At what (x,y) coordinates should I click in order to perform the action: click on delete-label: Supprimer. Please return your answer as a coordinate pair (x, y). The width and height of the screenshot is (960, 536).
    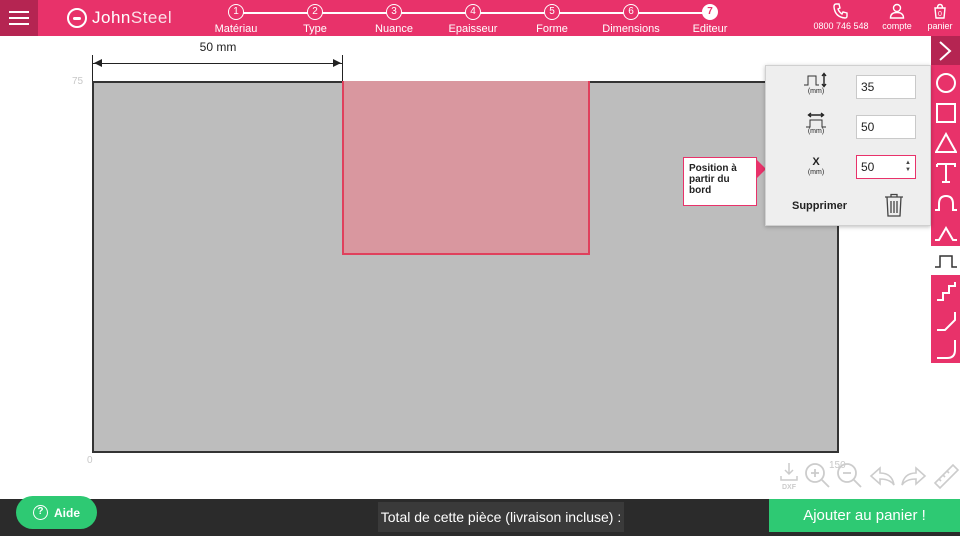
    Looking at the image, I should click on (819, 206).